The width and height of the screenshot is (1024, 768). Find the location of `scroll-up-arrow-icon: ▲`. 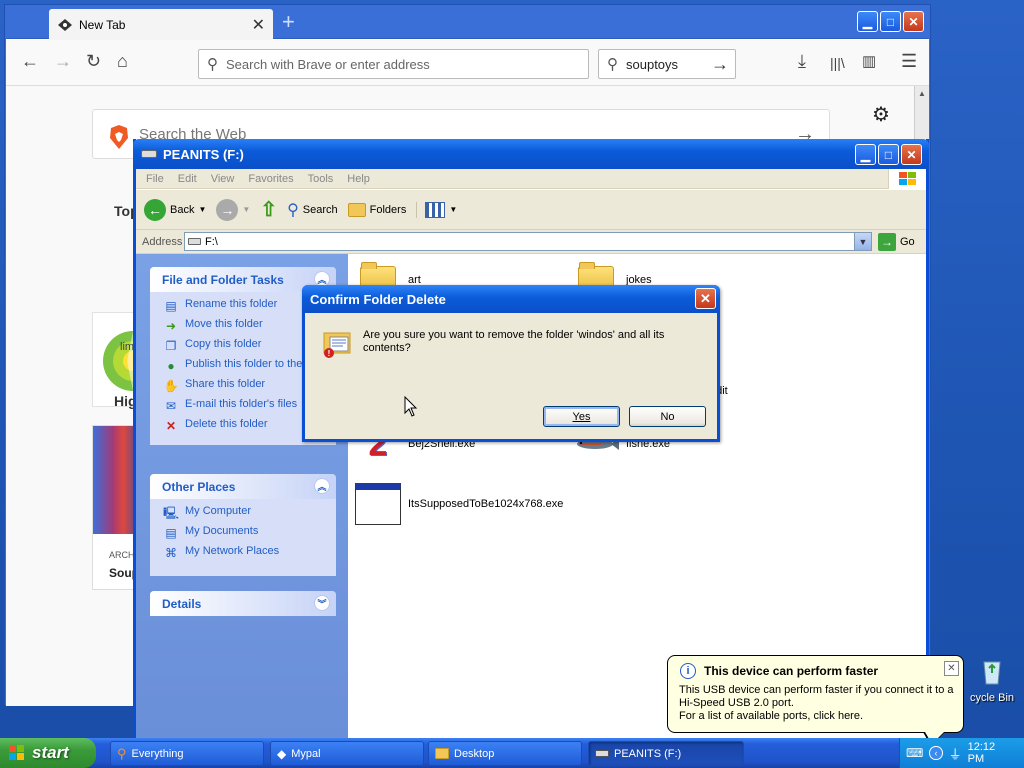

scroll-up-arrow-icon: ▲ is located at coordinates (922, 93).